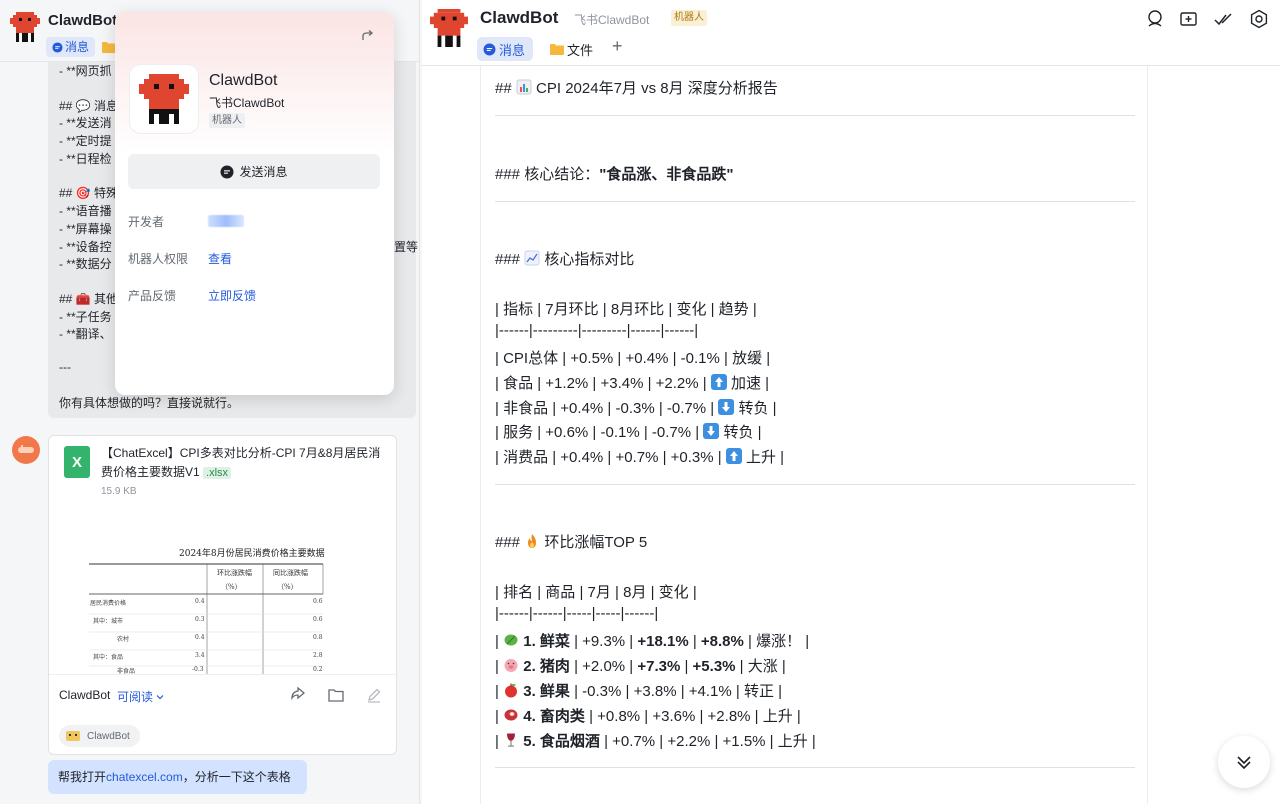 The image size is (1280, 804). I want to click on double-chevron-down-icon, so click(1244, 763).